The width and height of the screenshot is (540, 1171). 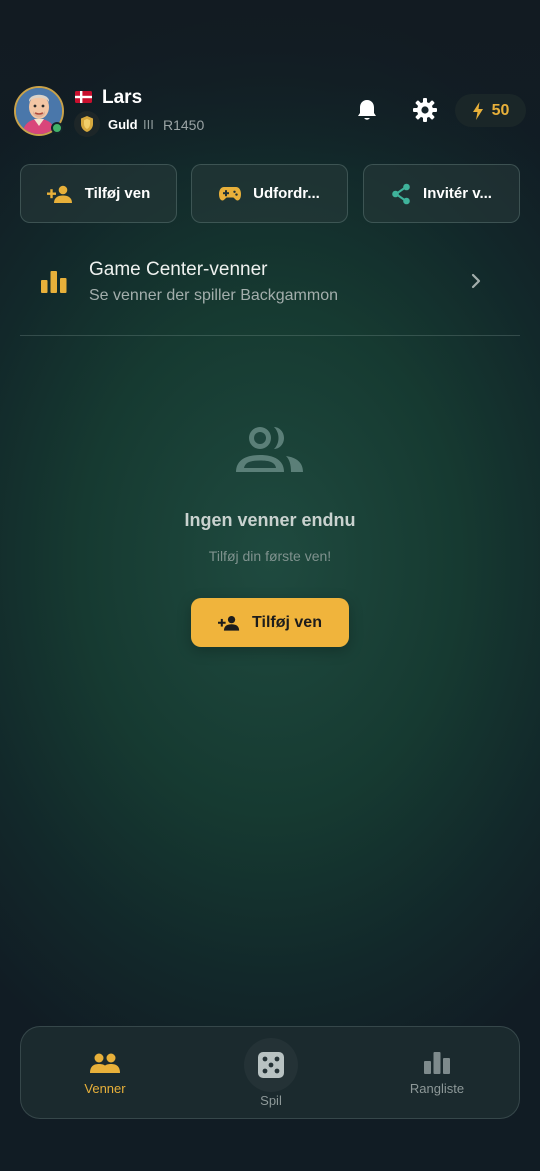 I want to click on game-center-subtitle: Se venner der spiller Backgammon, so click(x=214, y=295).